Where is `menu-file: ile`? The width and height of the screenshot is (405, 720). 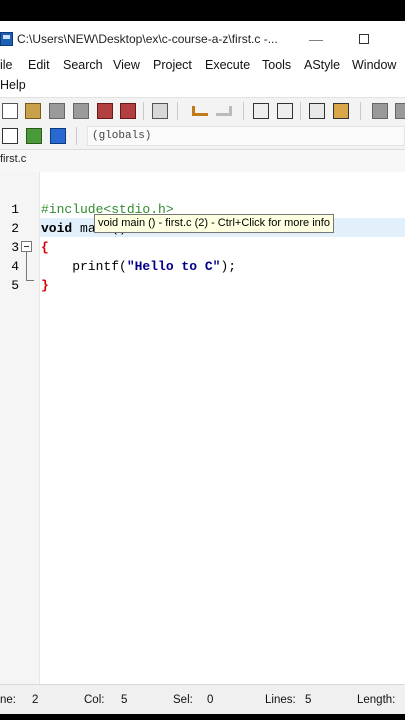
menu-file: ile is located at coordinates (6, 65).